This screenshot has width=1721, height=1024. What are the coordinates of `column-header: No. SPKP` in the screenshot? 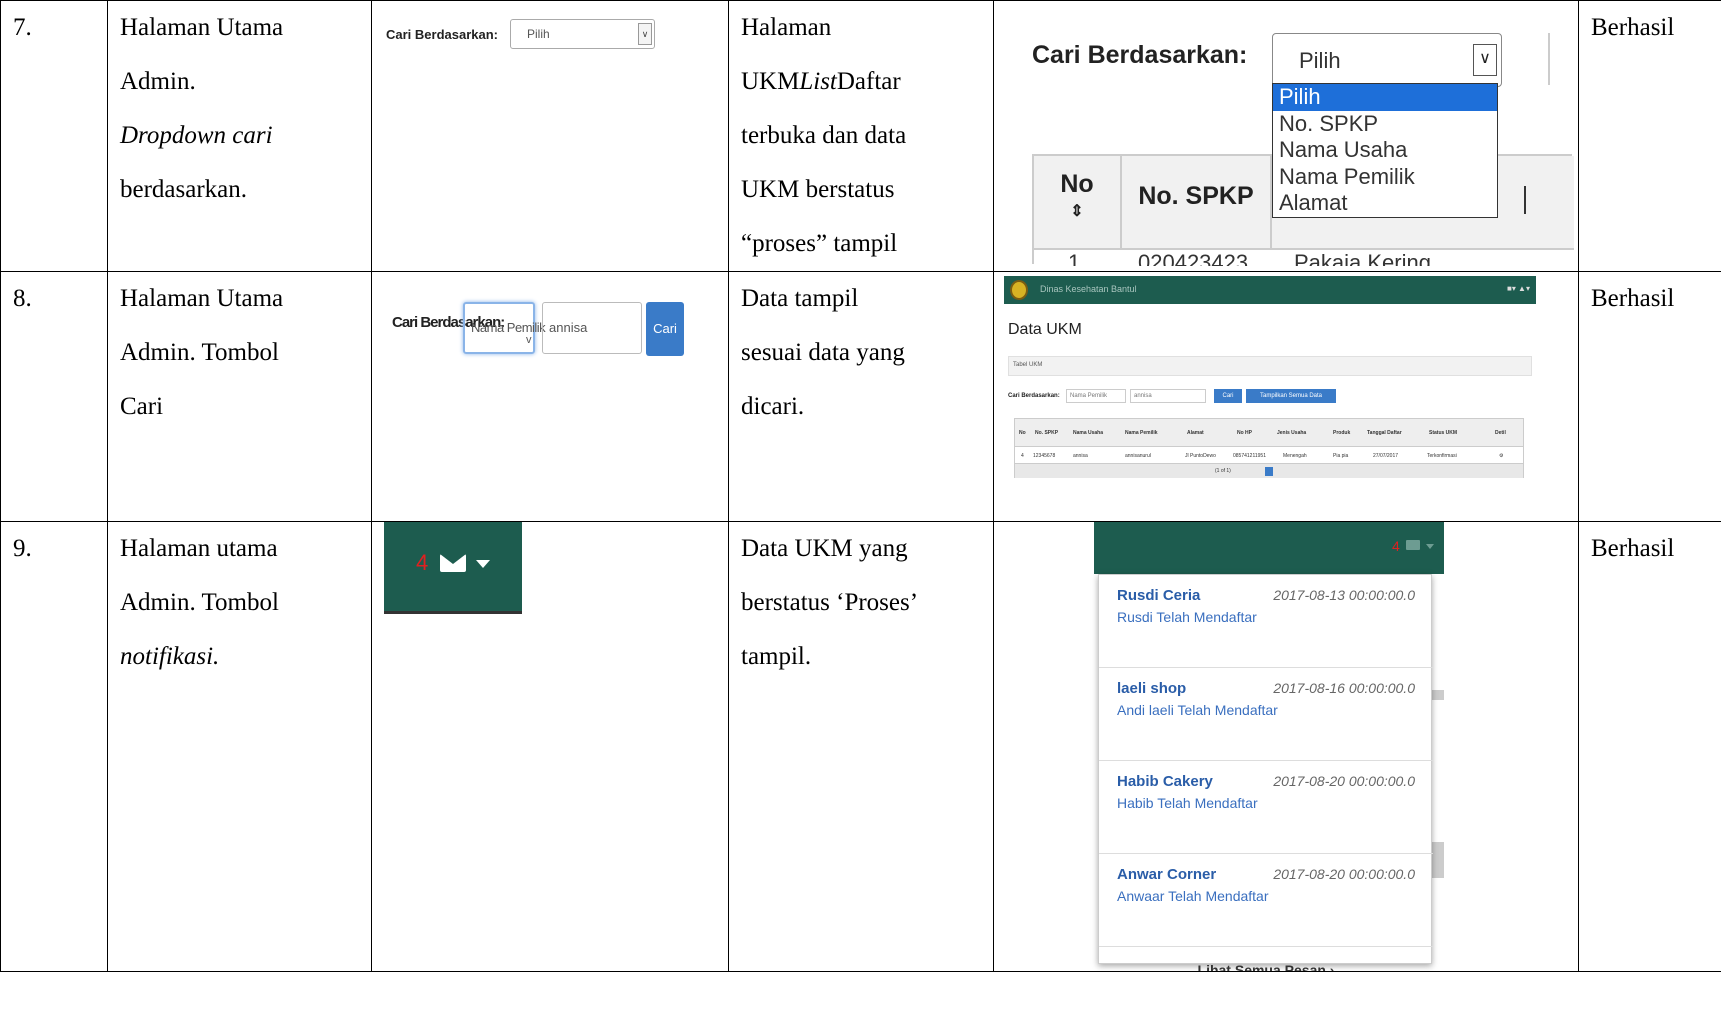 It's located at (1046, 433).